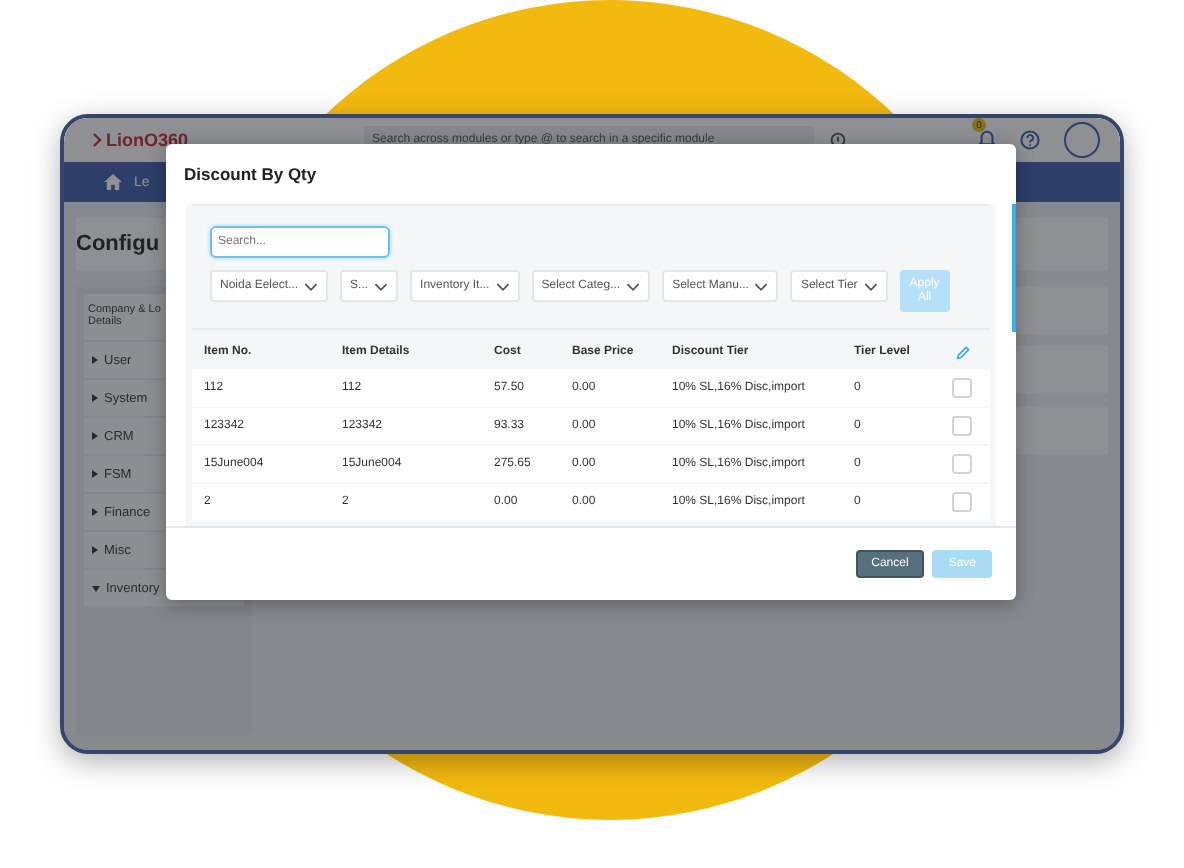 This screenshot has width=1184, height=868. I want to click on avatar, so click(1082, 140).